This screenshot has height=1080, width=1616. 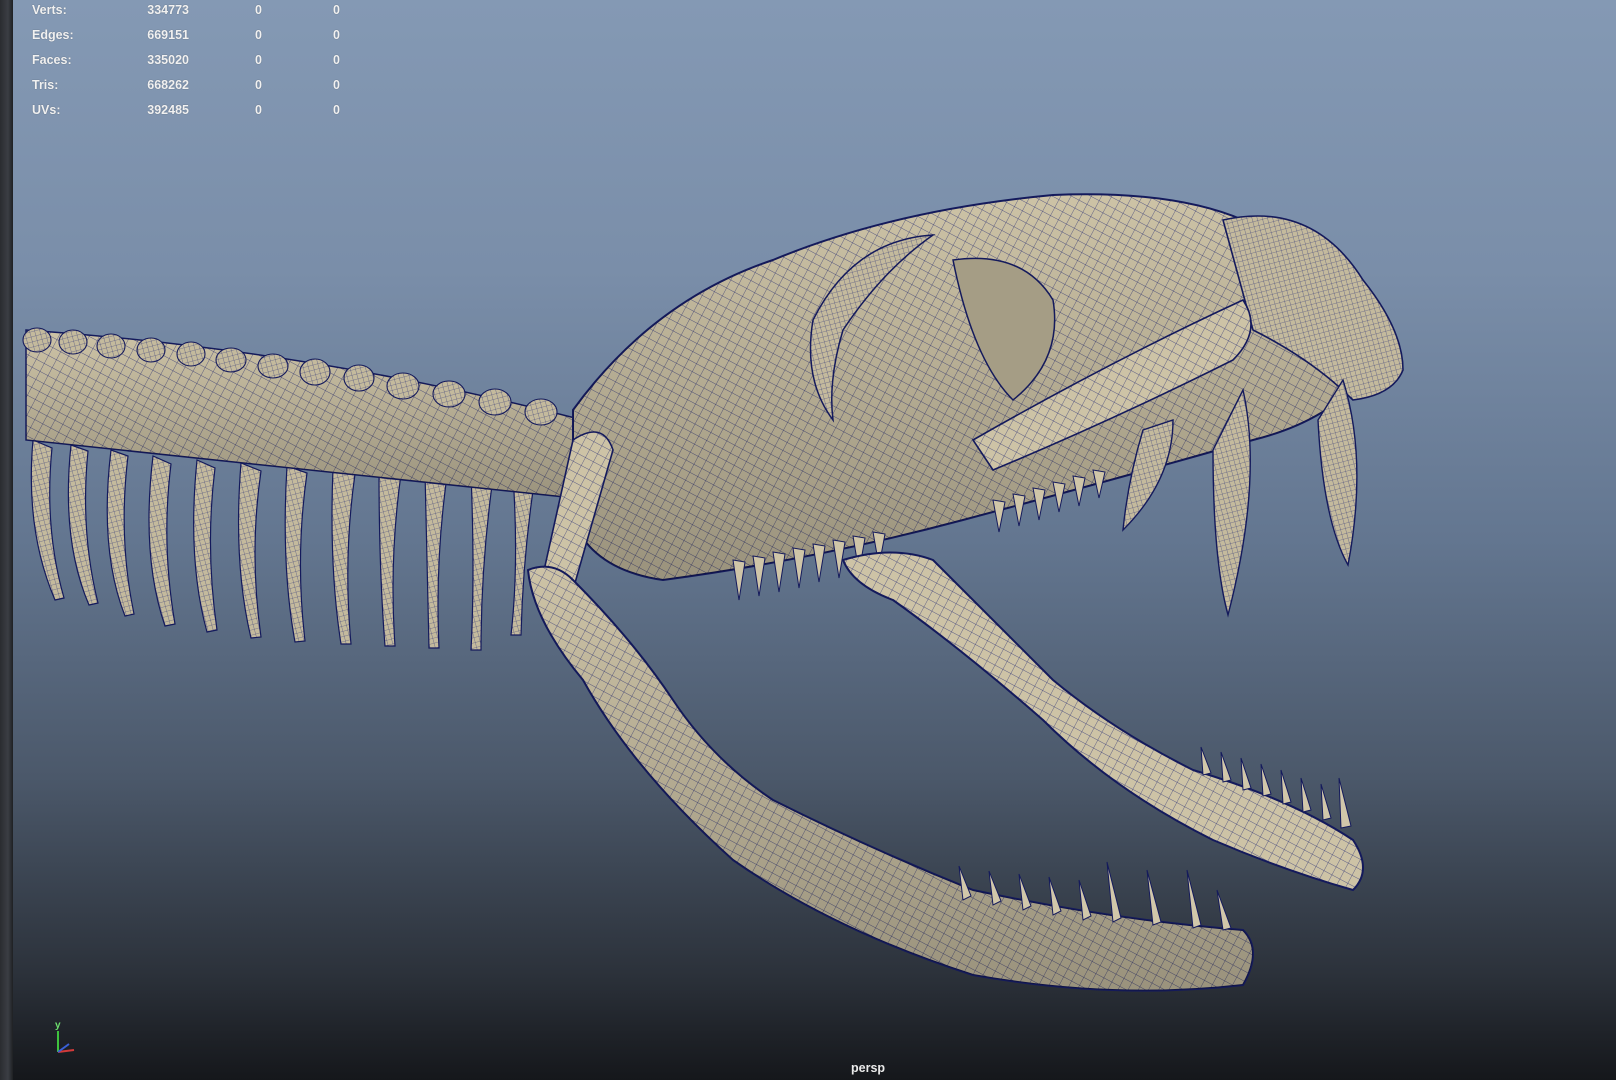 What do you see at coordinates (1102, 721) in the screenshot?
I see `lower-jaw-right` at bounding box center [1102, 721].